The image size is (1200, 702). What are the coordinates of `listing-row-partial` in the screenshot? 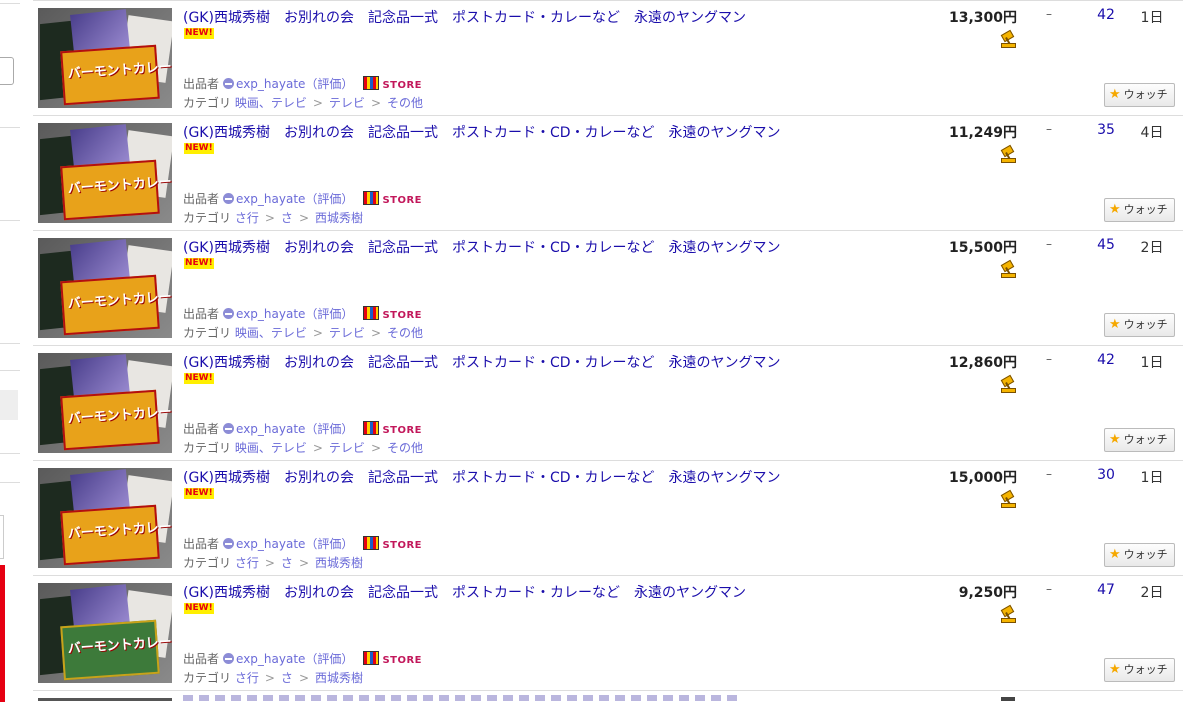 It's located at (608, 696).